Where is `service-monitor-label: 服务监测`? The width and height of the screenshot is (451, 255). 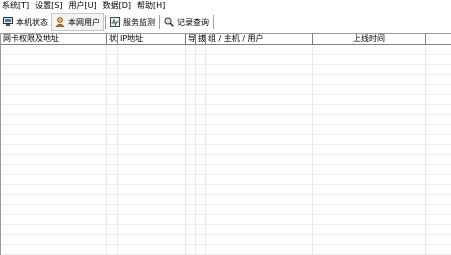 service-monitor-label: 服务监测 is located at coordinates (139, 22).